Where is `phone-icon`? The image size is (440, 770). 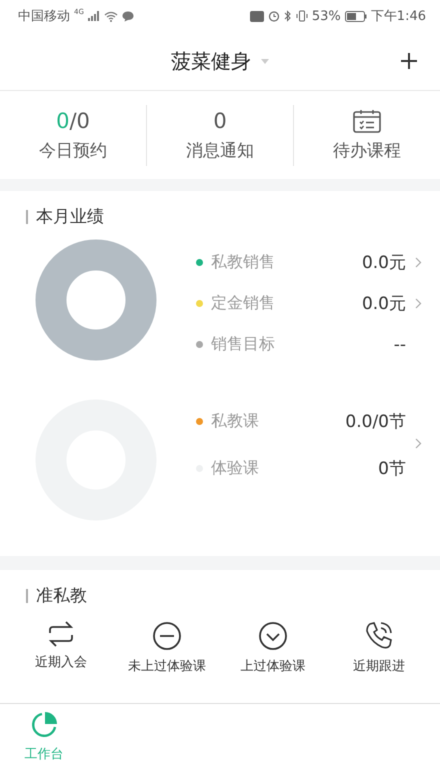 phone-icon is located at coordinates (379, 636).